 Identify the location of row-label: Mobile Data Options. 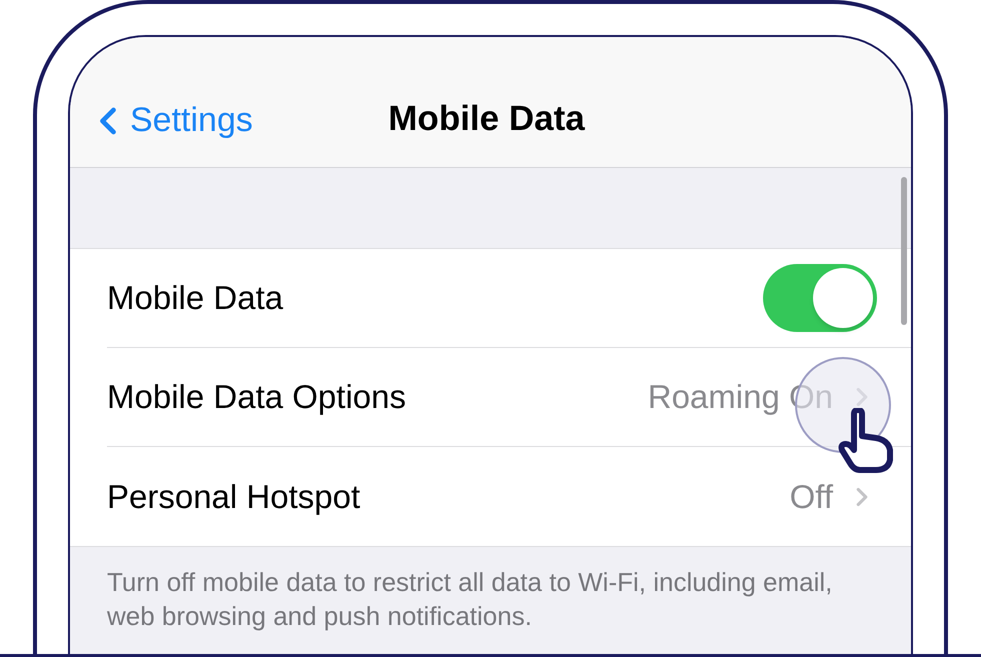
(257, 397).